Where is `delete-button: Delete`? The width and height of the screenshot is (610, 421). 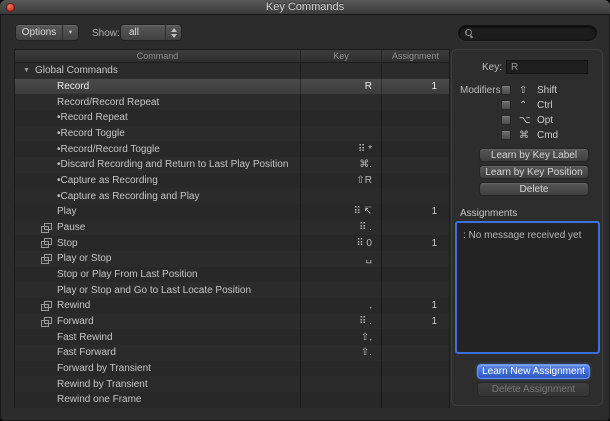
delete-button: Delete is located at coordinates (534, 189).